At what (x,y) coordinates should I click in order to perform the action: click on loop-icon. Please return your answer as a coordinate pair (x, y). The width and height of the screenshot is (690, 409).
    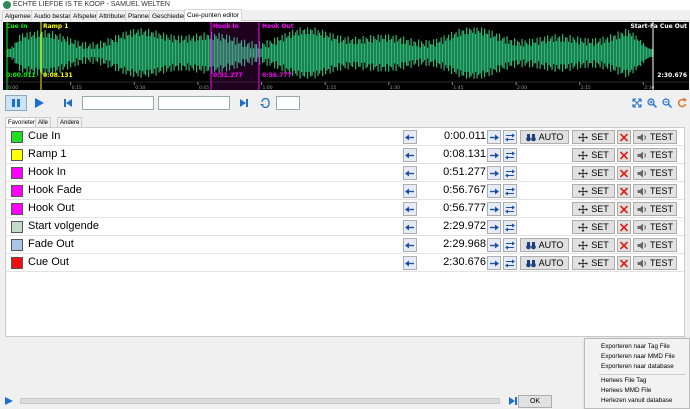
    Looking at the image, I should click on (264, 103).